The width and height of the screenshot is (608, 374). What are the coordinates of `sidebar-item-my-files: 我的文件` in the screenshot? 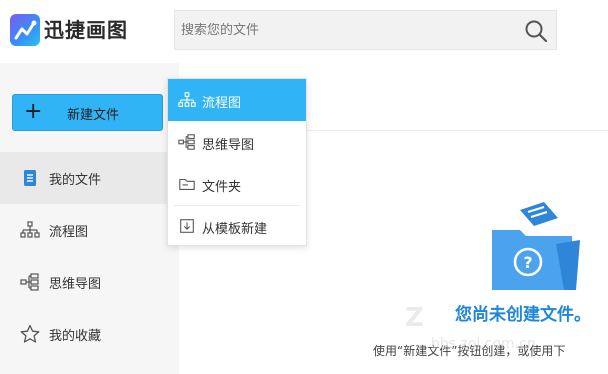 It's located at (89, 178).